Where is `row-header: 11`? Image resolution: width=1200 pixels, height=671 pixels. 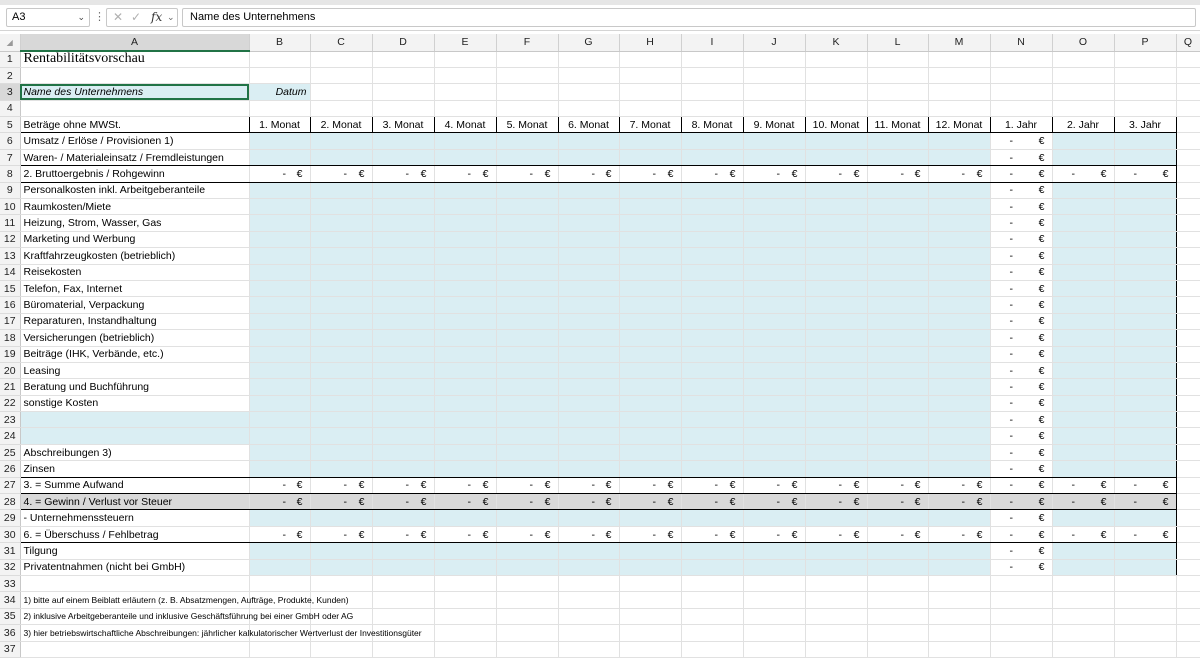 row-header: 11 is located at coordinates (10, 223).